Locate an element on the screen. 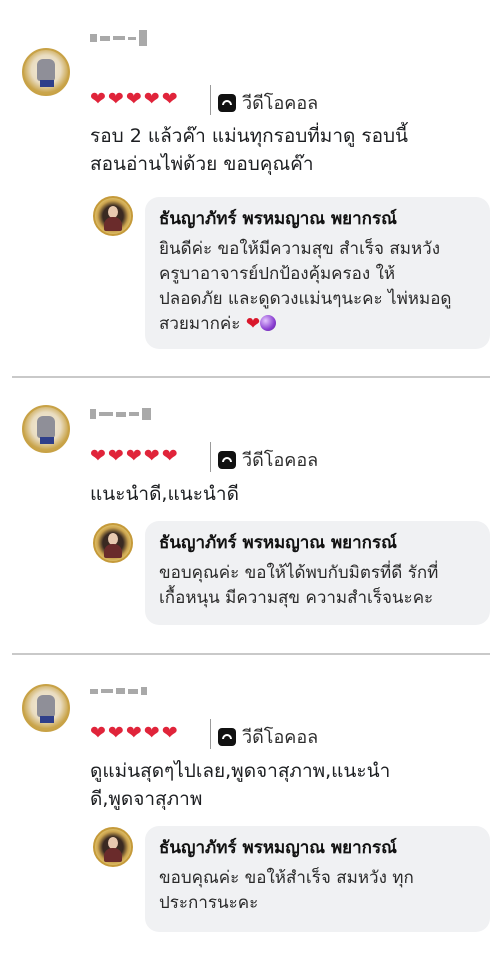  comment-line: แนะนำดี,แนะนำดี is located at coordinates (164, 494).